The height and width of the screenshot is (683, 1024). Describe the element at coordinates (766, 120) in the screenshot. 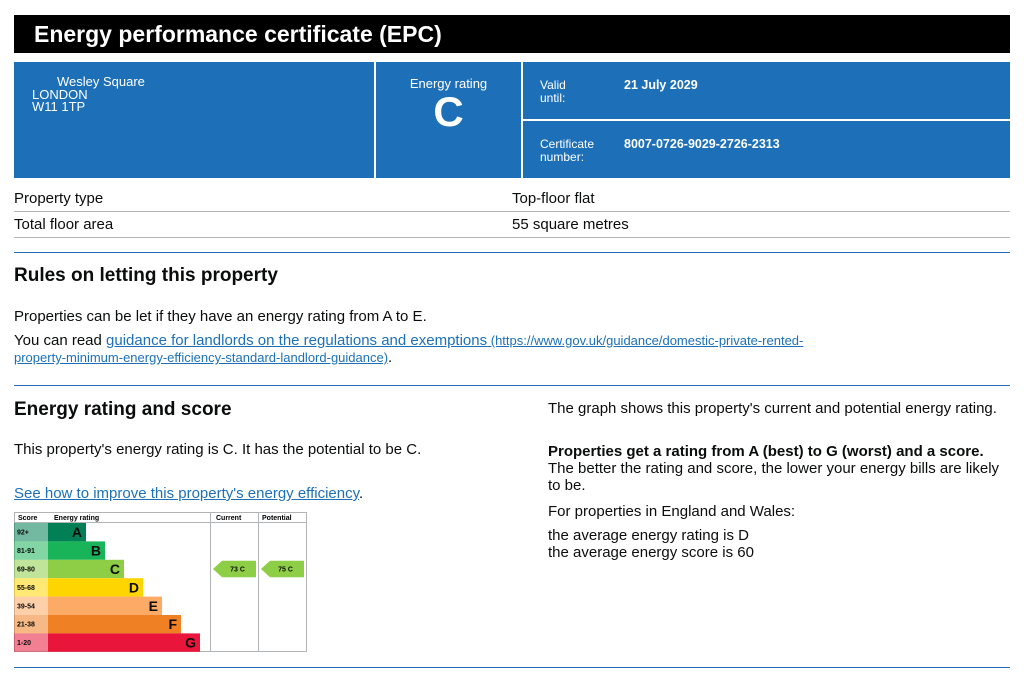

I see `divider` at that location.